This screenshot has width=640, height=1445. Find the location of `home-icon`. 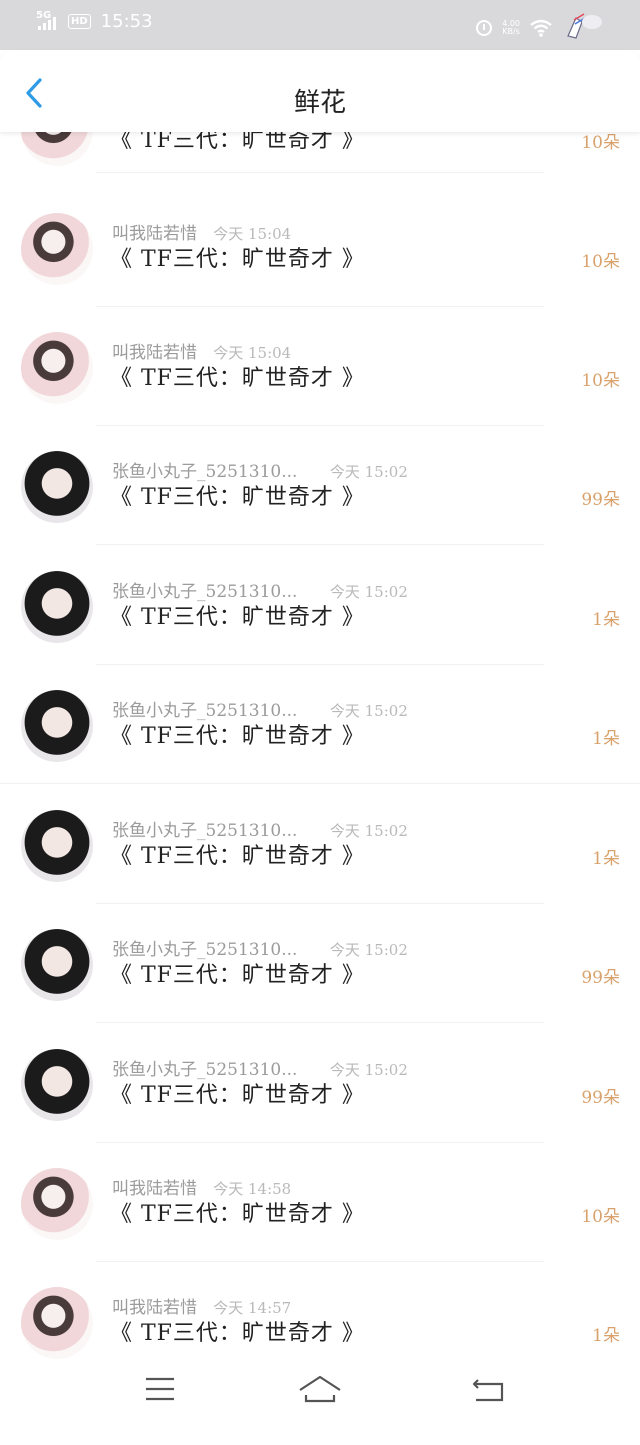

home-icon is located at coordinates (320, 1391).